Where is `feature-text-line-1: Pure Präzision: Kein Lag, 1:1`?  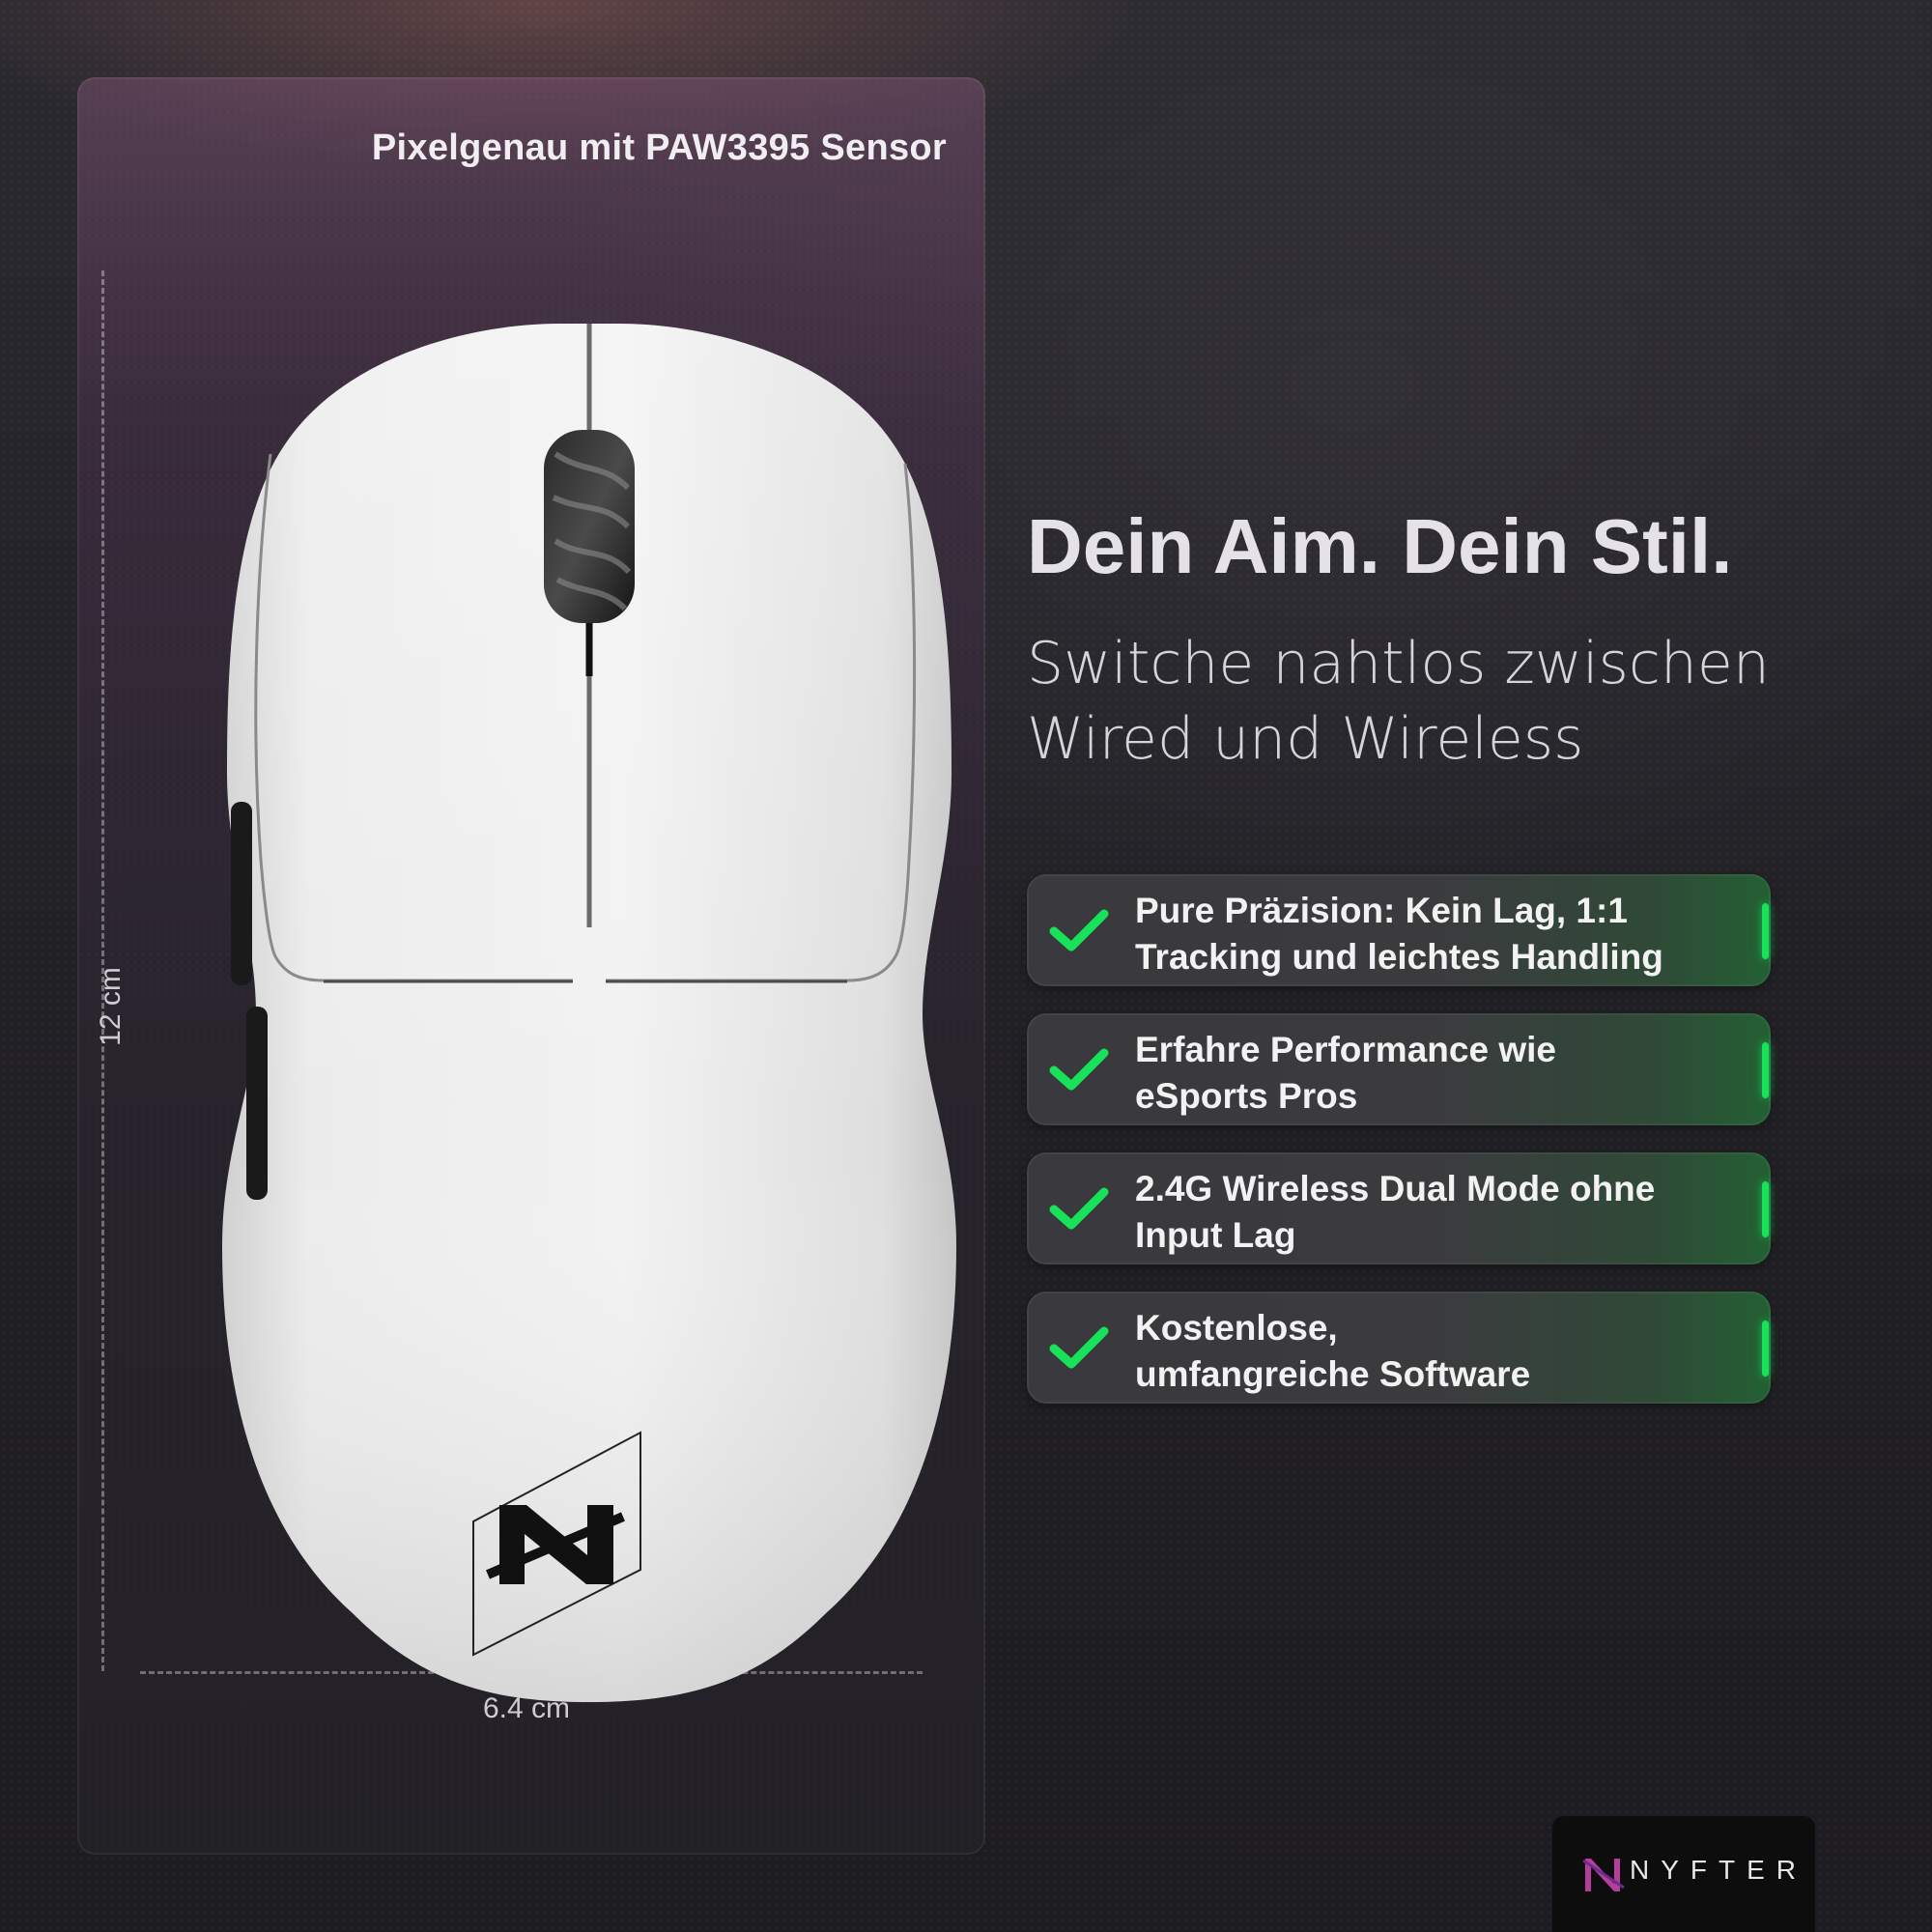 feature-text-line-1: Pure Präzision: Kein Lag, 1:1 is located at coordinates (1381, 910).